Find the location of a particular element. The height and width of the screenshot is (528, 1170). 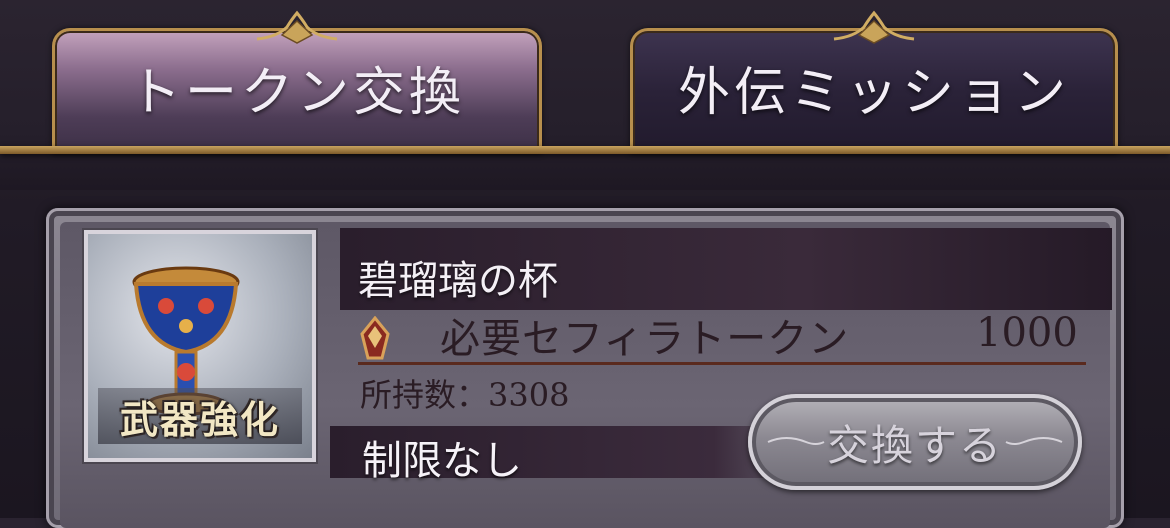

item-thumbnail: 武器強化 is located at coordinates (200, 346).